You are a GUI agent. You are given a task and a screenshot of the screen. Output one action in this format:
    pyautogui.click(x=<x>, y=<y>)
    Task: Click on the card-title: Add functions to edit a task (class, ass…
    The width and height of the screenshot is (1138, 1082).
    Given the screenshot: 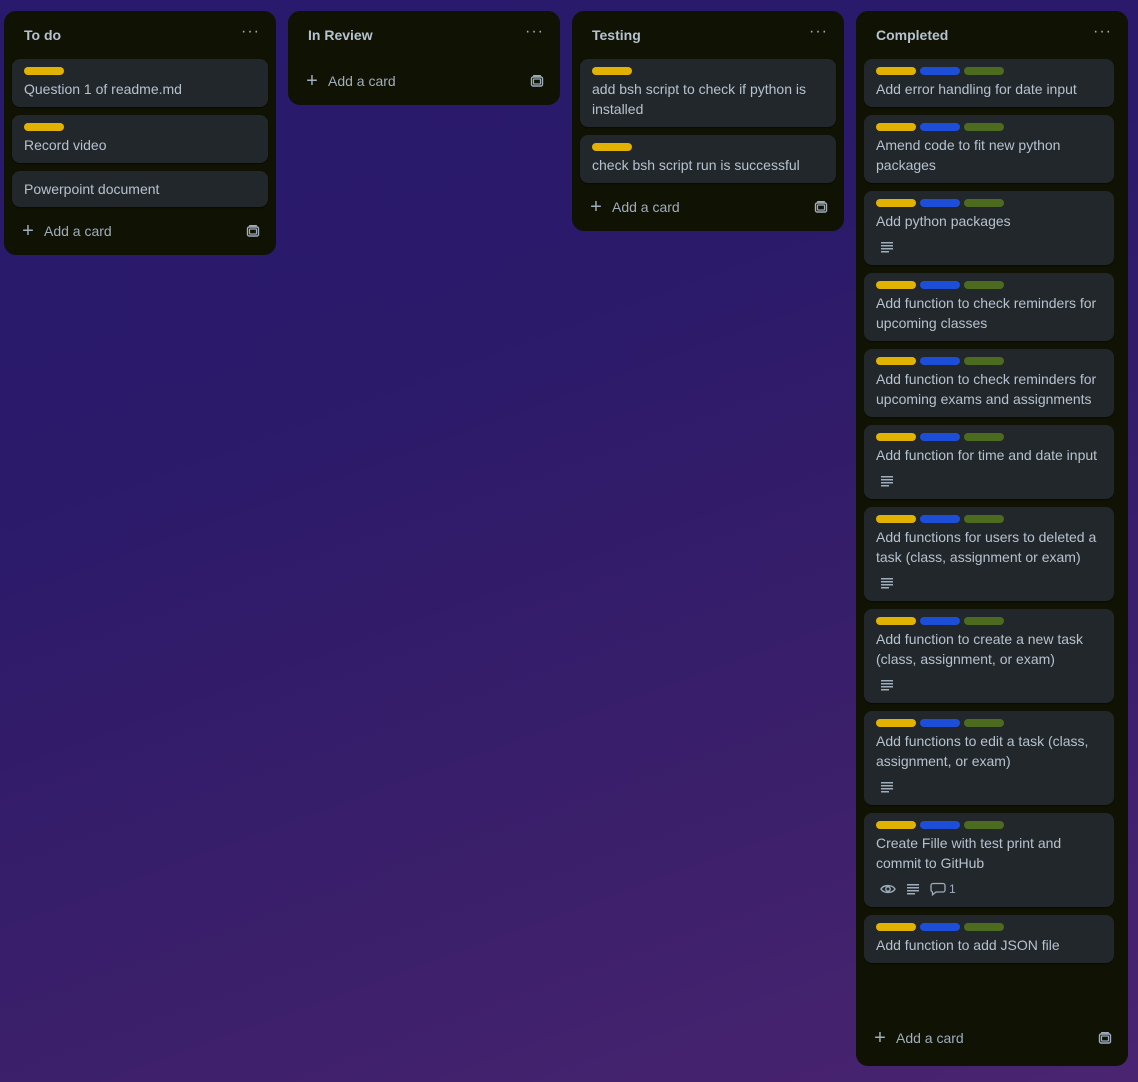 What is the action you would take?
    pyautogui.click(x=982, y=751)
    